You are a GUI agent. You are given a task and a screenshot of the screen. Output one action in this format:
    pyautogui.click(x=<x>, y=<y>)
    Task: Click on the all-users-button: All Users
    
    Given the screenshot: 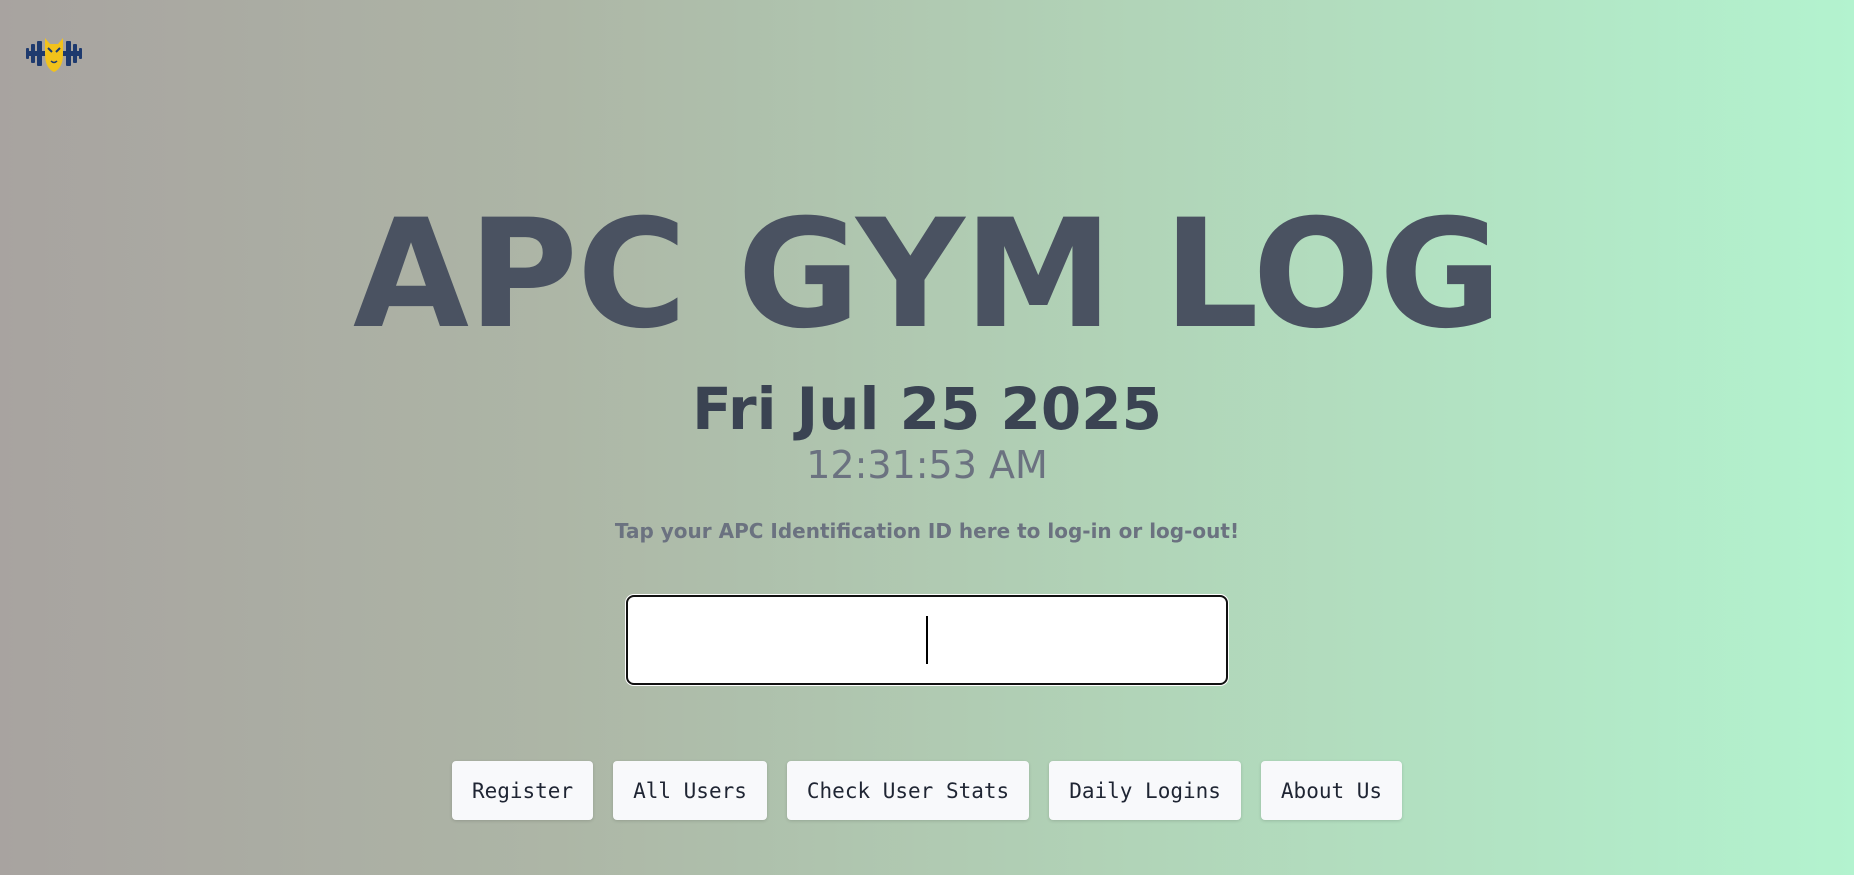 What is the action you would take?
    pyautogui.click(x=690, y=790)
    